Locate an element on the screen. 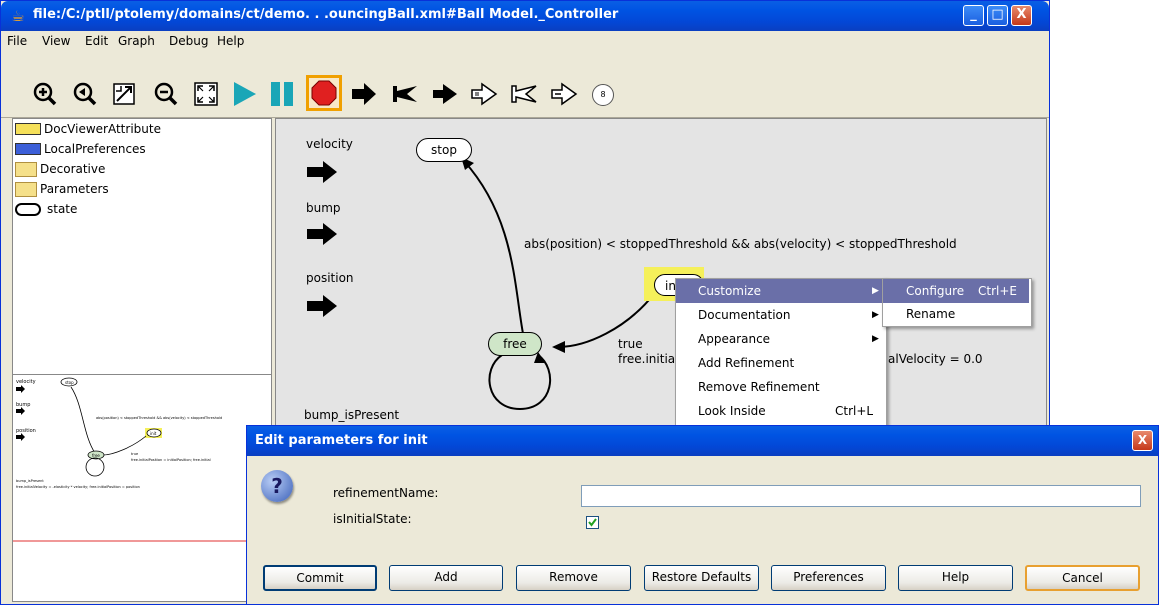 This screenshot has width=1161, height=605. count-badge-icon: 8 is located at coordinates (603, 95).